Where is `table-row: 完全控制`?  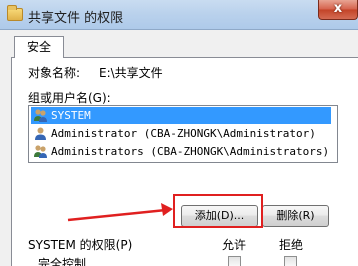
table-row: 完全控制 is located at coordinates (193, 260).